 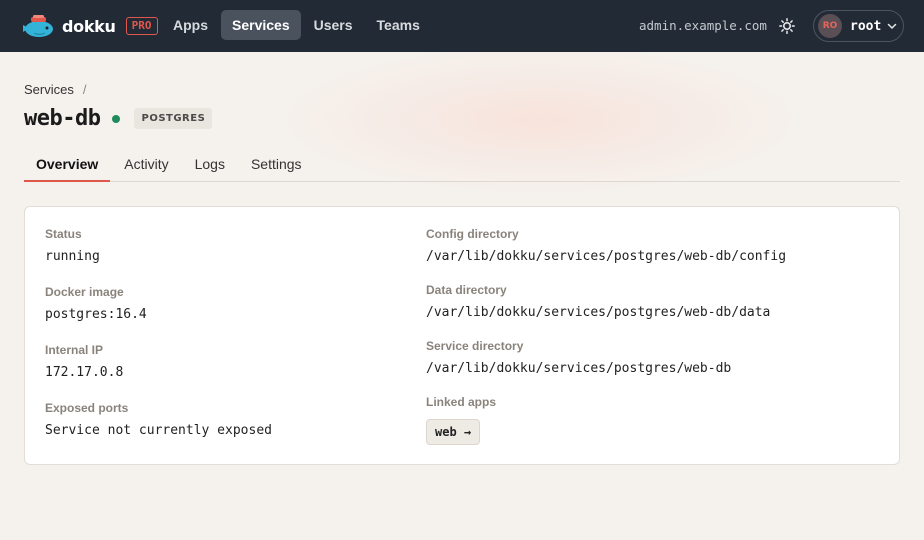 I want to click on dokku-whale-logo, so click(x=38, y=26).